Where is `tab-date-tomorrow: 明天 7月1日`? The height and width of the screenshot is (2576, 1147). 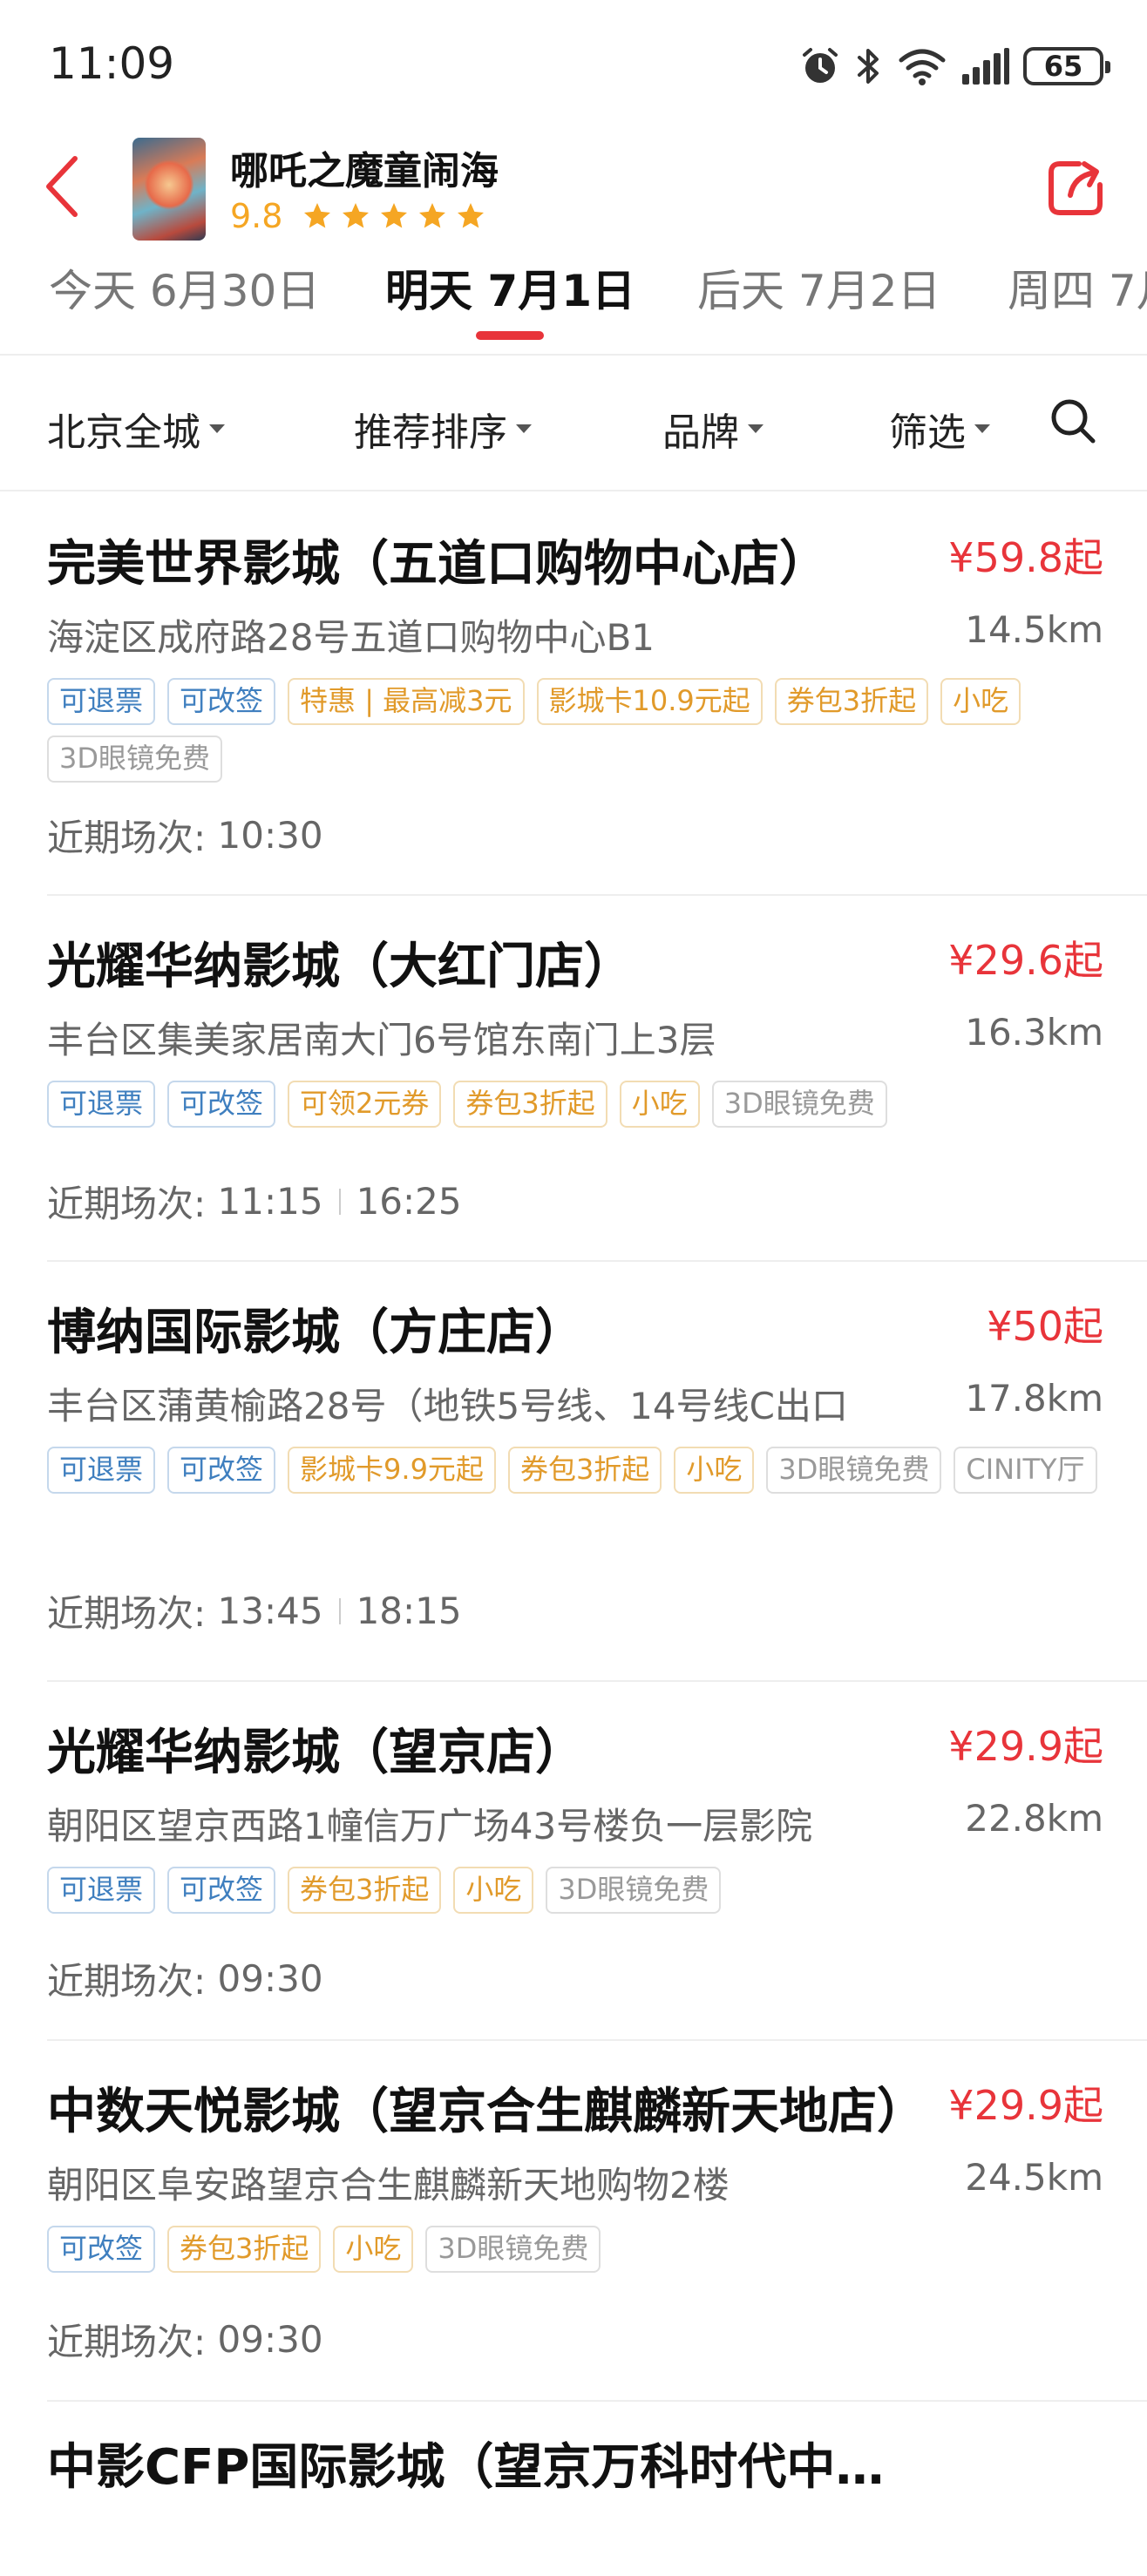 tab-date-tomorrow: 明天 7月1日 is located at coordinates (510, 288).